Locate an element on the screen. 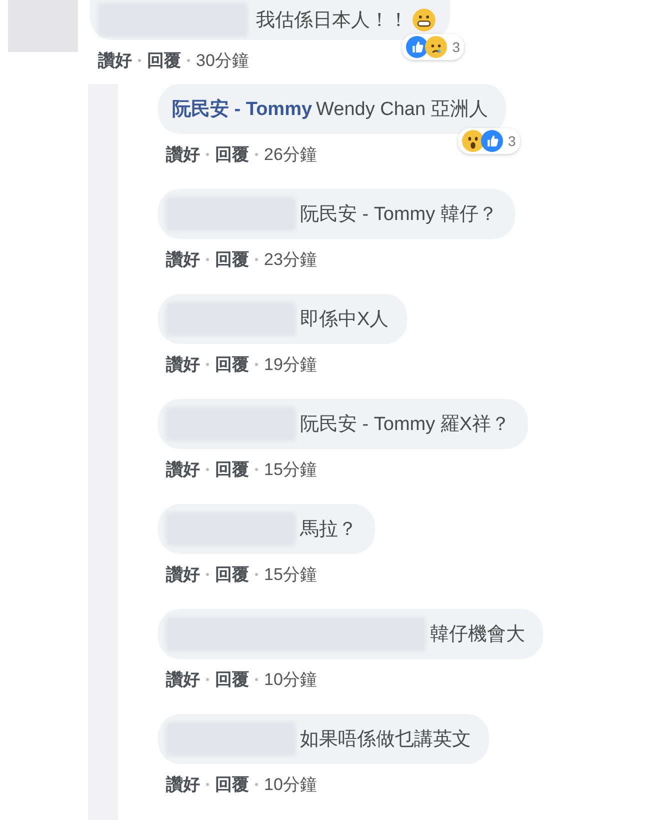 The image size is (668, 820). reply-text: 馬拉？ is located at coordinates (328, 530).